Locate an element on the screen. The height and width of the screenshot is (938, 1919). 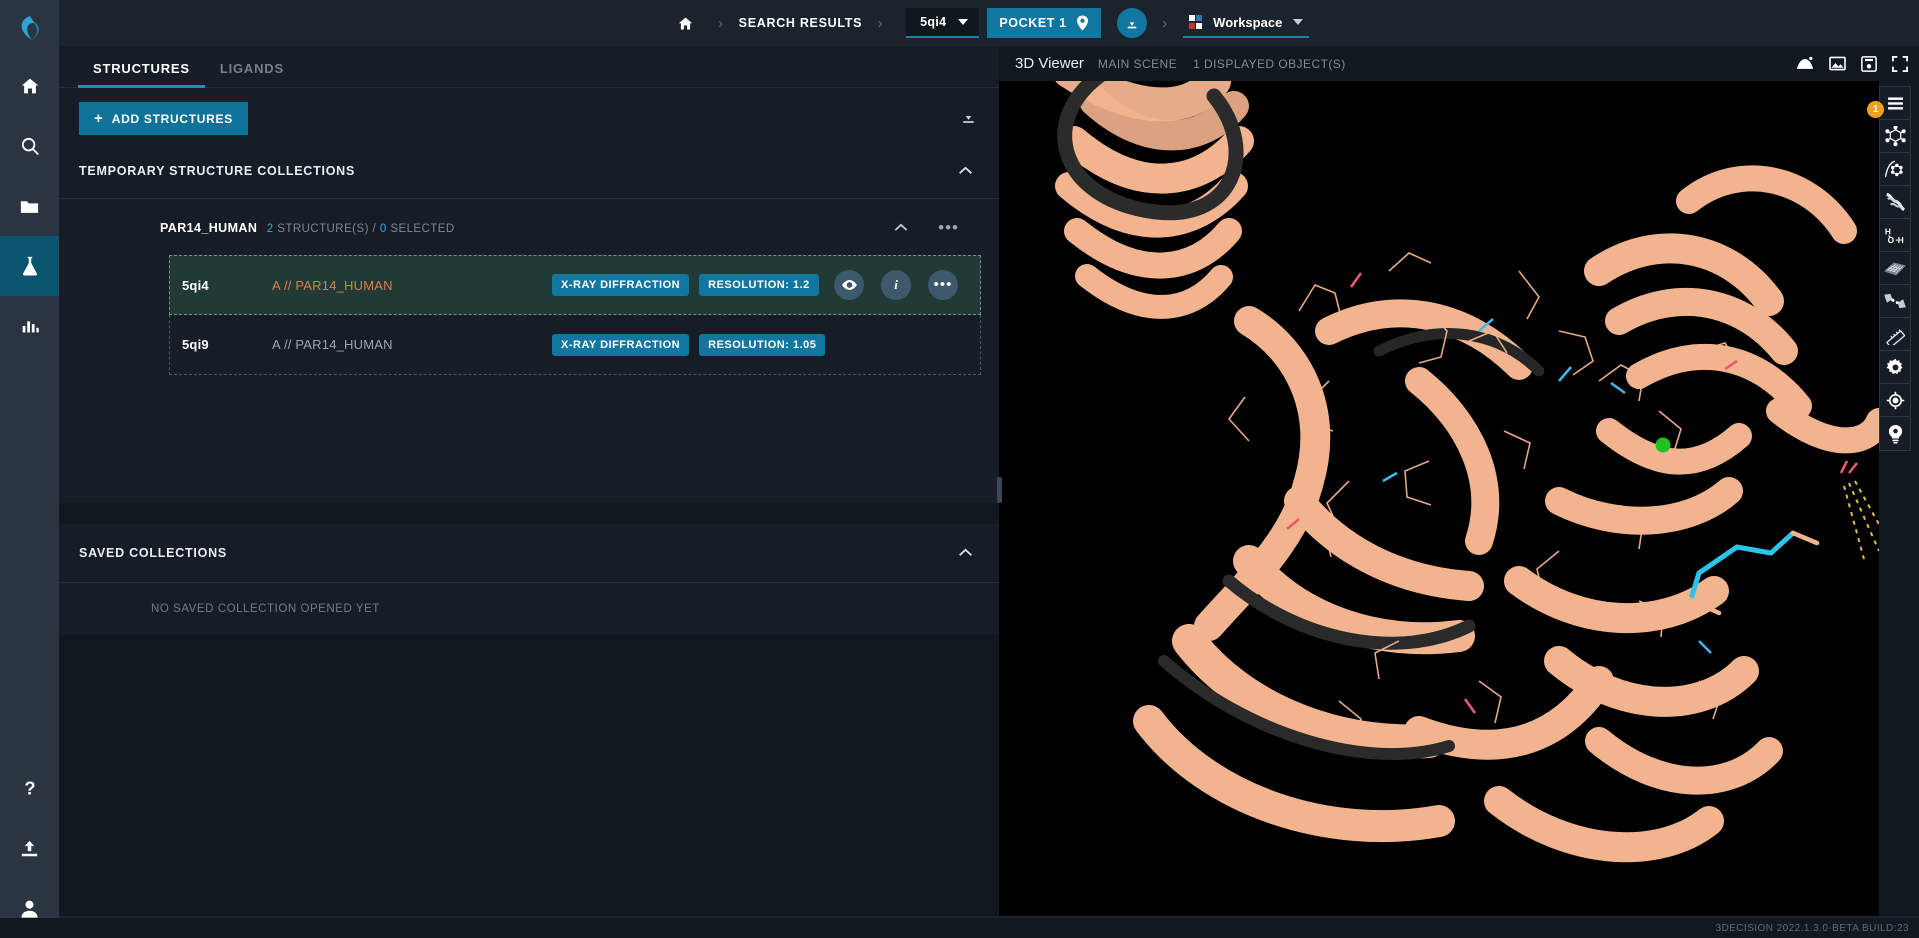
add-structures-button: + ADD STRUCTURES is located at coordinates (163, 118).